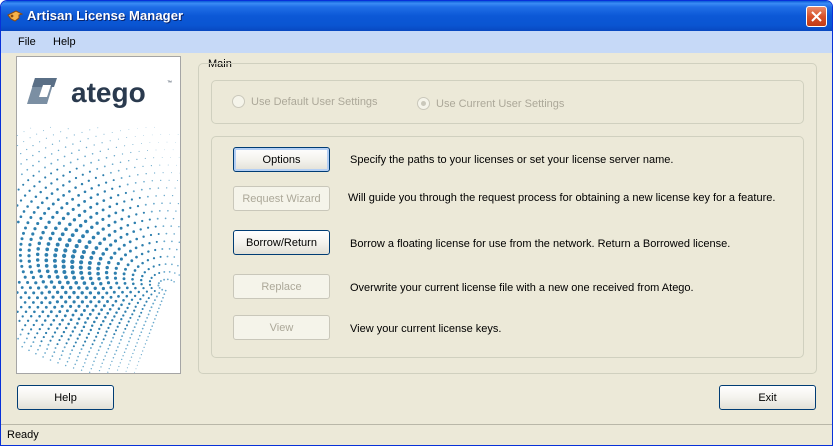 The height and width of the screenshot is (446, 833). I want to click on radio-current-settings: Use Current User Settings, so click(490, 103).